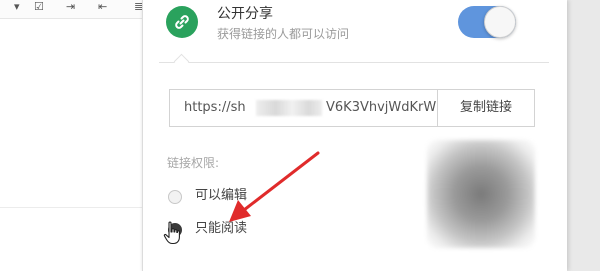 The width and height of the screenshot is (600, 271). What do you see at coordinates (74, 207) in the screenshot?
I see `editor-divider` at bounding box center [74, 207].